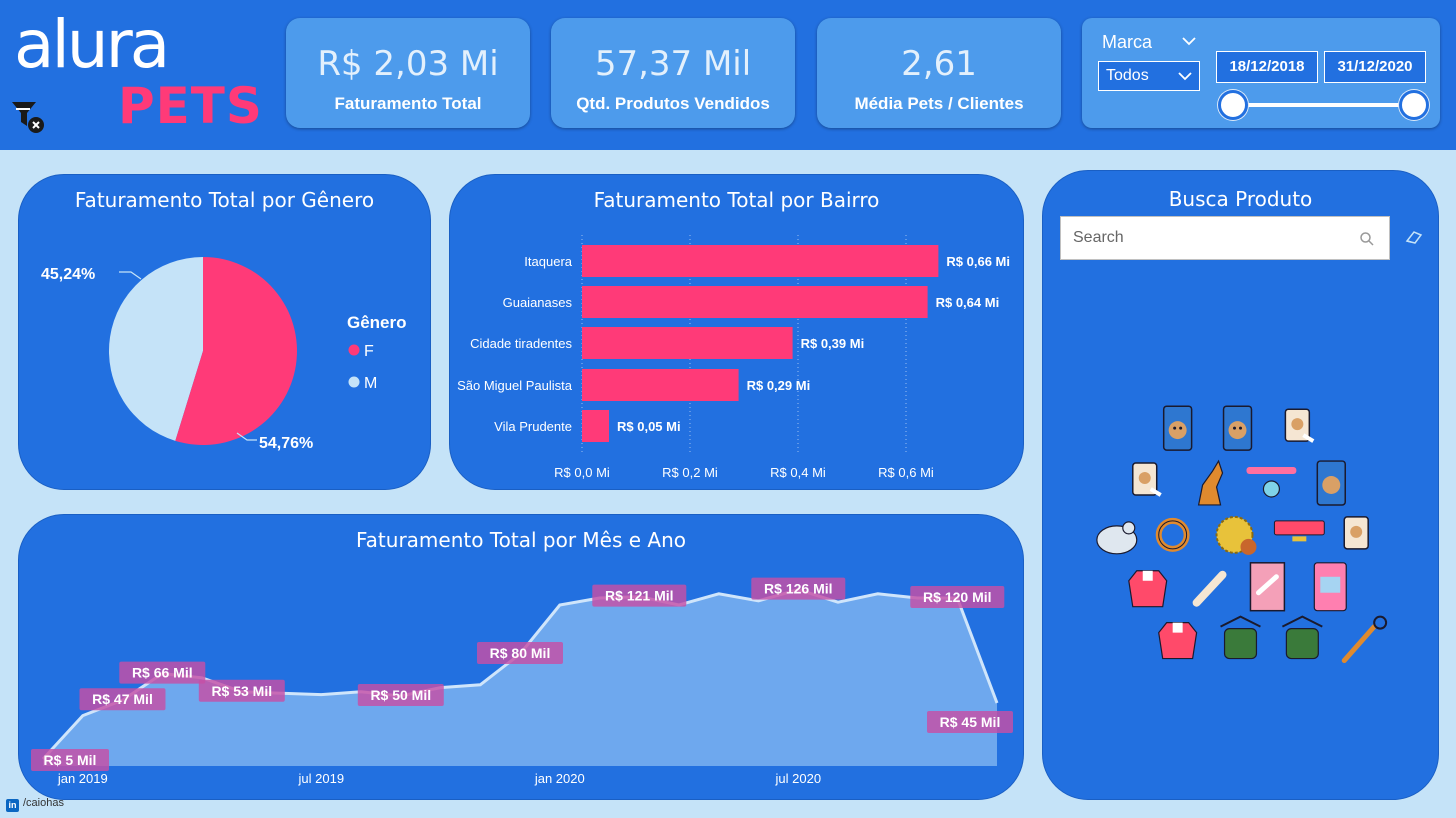  I want to click on data-label: R$ 126 Mil, so click(798, 588).